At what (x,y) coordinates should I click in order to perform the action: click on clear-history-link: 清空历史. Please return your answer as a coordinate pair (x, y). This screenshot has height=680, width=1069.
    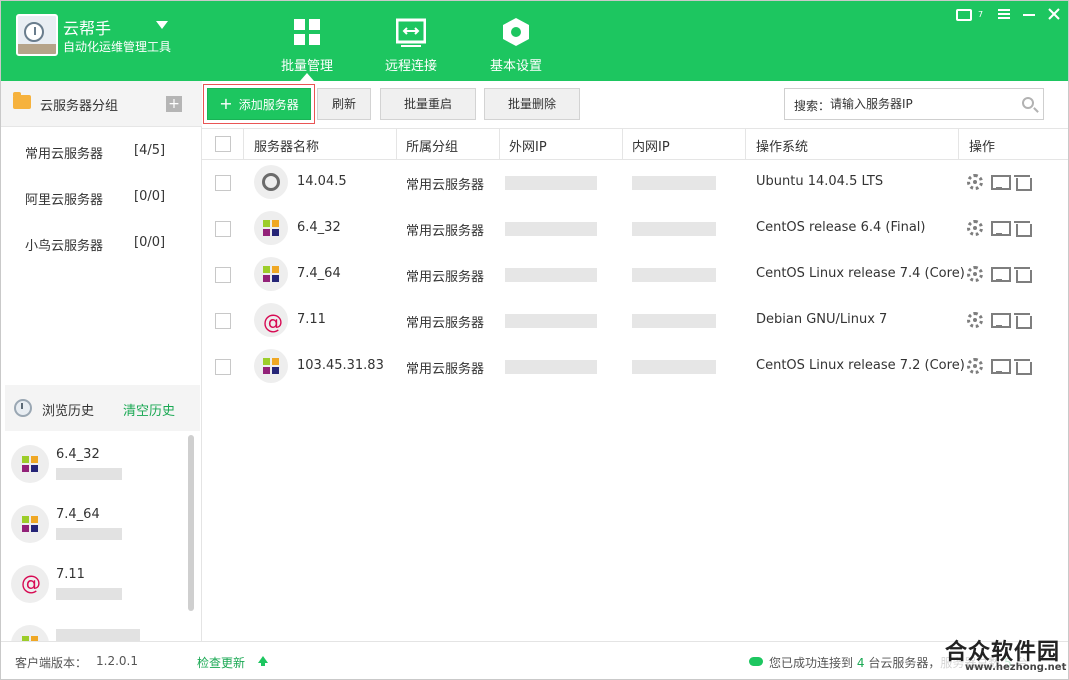
    Looking at the image, I should click on (149, 409).